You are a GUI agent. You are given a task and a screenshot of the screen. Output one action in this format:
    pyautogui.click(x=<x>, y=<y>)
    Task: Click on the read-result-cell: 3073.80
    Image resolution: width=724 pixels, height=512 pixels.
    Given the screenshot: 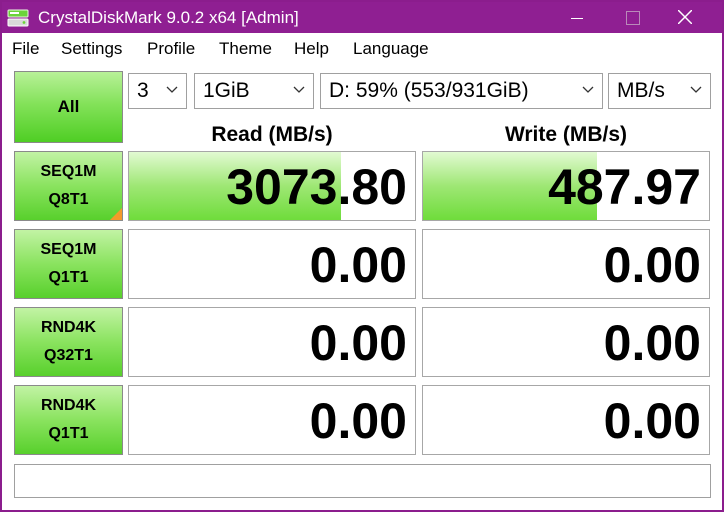 What is the action you would take?
    pyautogui.click(x=272, y=186)
    